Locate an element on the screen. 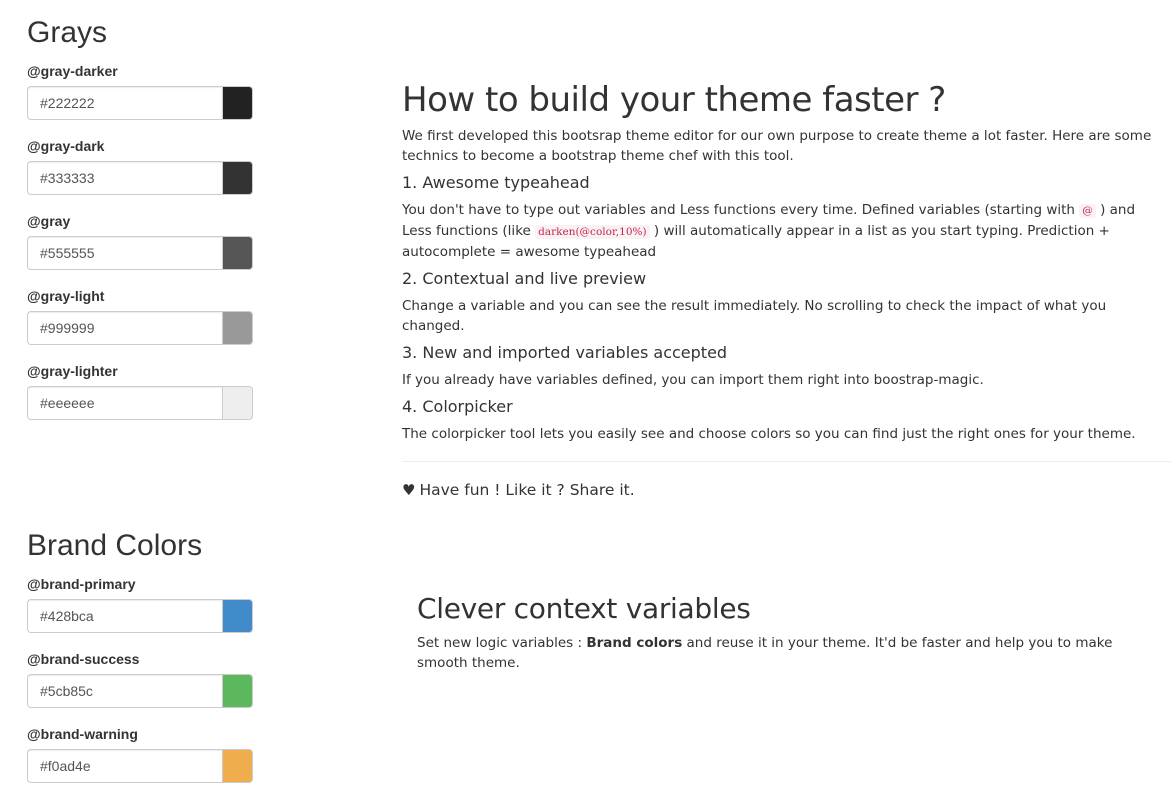  brand-colors-strong: Brand colors is located at coordinates (634, 643).